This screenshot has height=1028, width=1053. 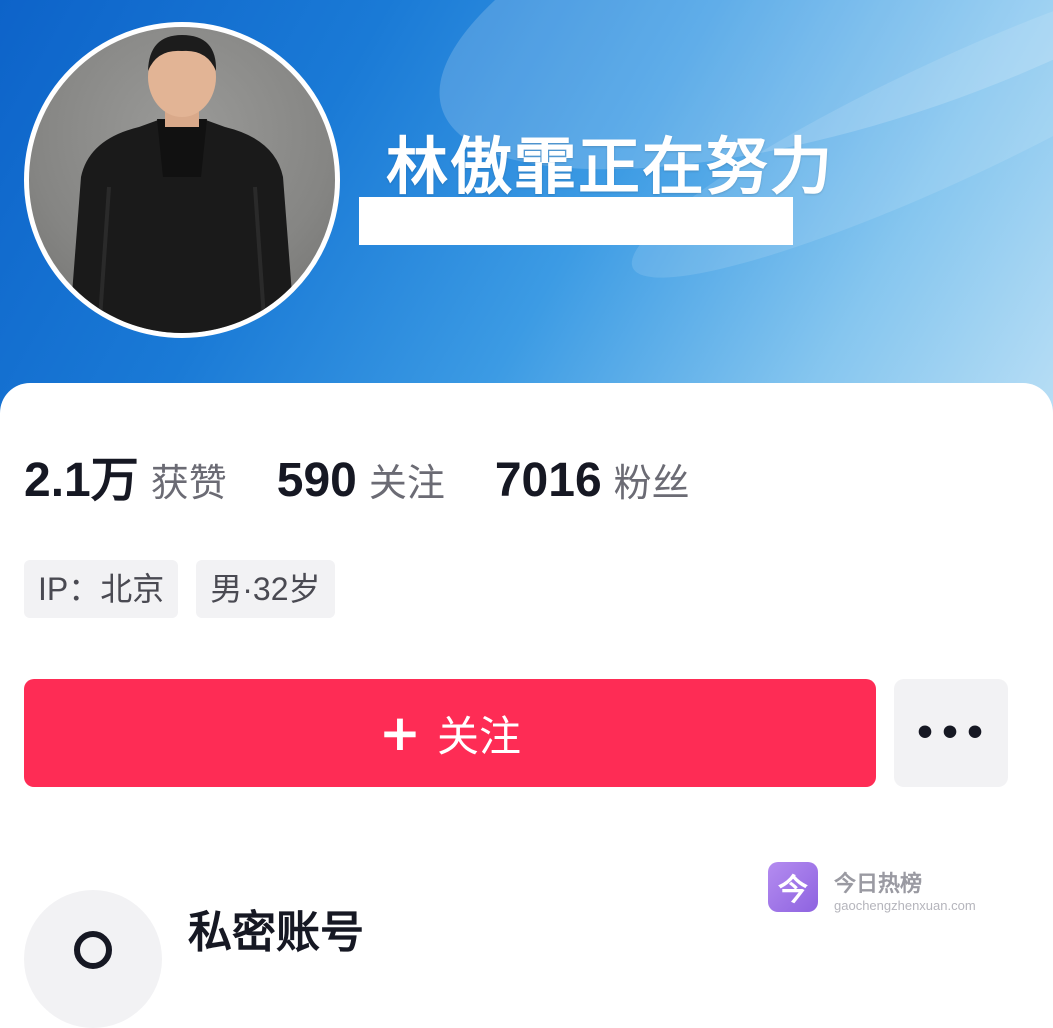 I want to click on more-dots-icon: •••, so click(x=951, y=733).